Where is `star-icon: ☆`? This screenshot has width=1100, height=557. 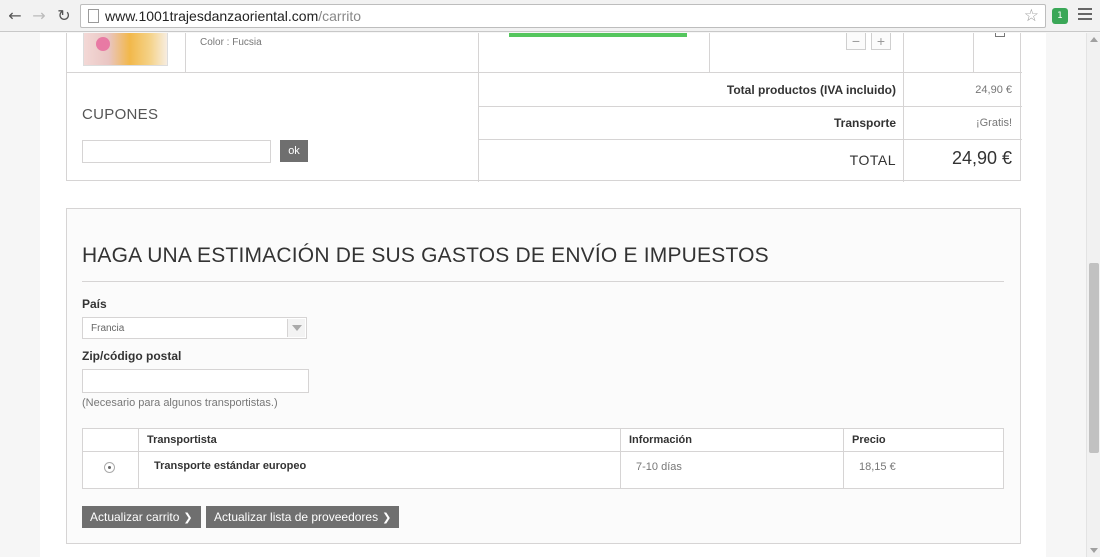
star-icon: ☆ is located at coordinates (1031, 16).